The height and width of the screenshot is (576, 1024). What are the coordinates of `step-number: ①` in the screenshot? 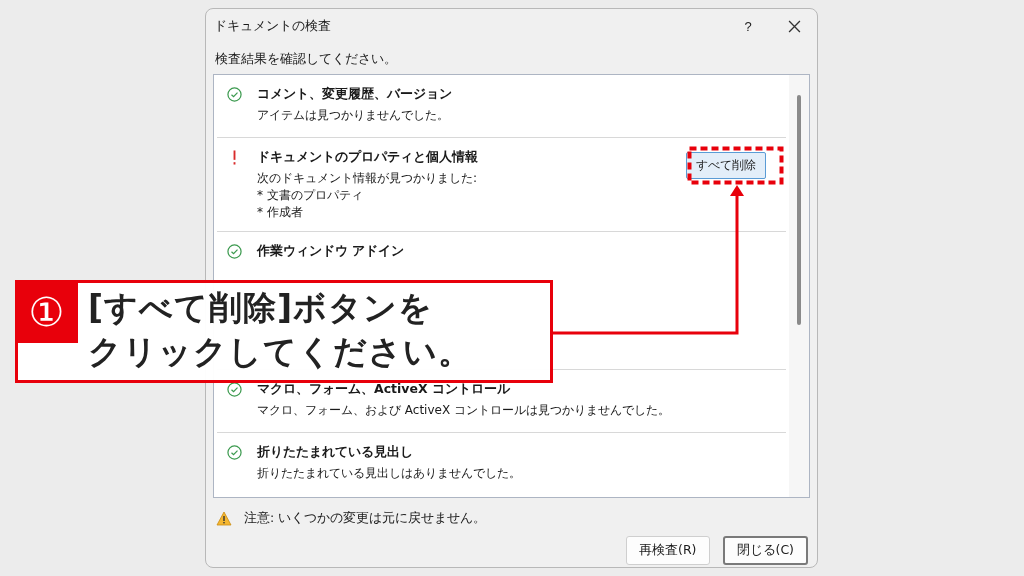 It's located at (46, 311).